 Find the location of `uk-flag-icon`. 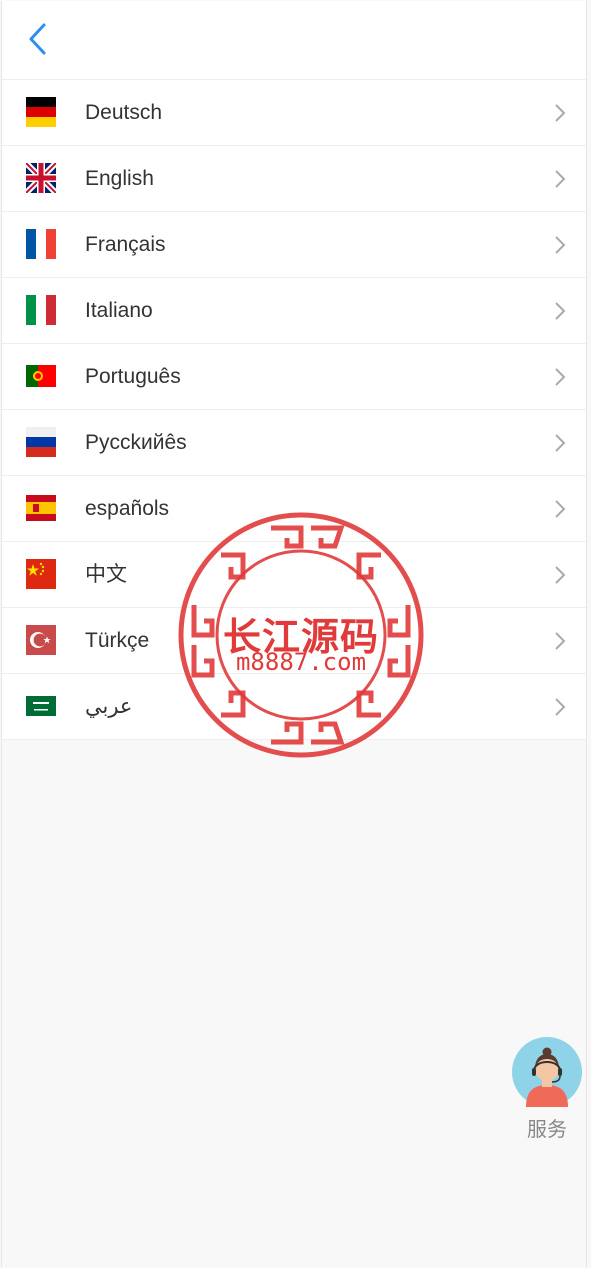

uk-flag-icon is located at coordinates (41, 178).